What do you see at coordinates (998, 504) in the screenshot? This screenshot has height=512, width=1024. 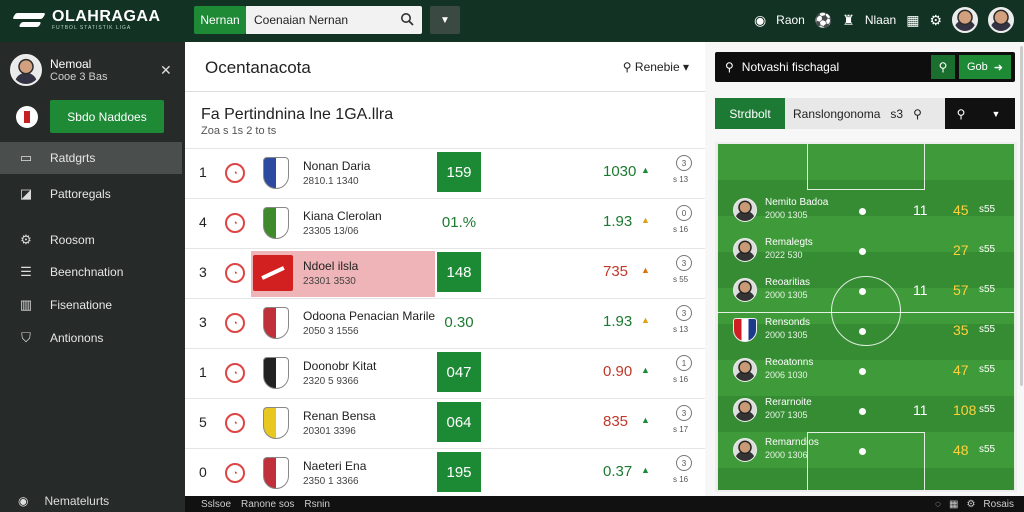 I see `footer-right-label: Rosais` at bounding box center [998, 504].